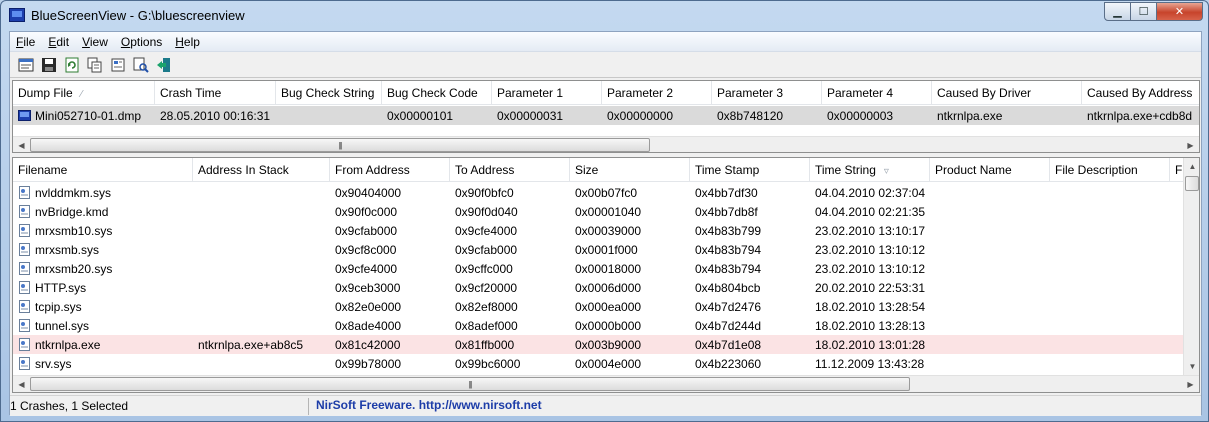 This screenshot has height=422, width=1209. I want to click on title-bar: BlueScreenView - G:\bluescreenview ▁ ☐ ✕, so click(604, 16).